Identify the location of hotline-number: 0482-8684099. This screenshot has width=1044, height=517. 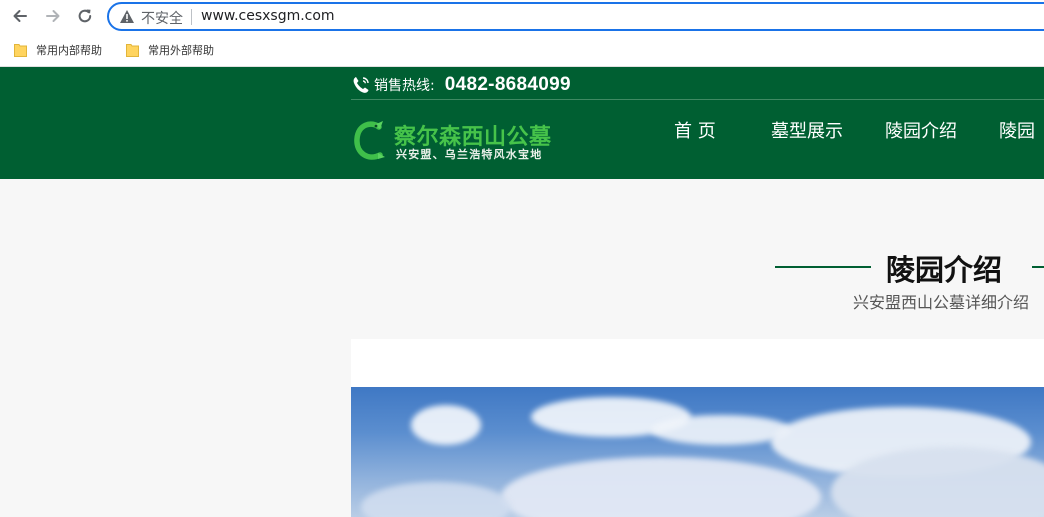
(508, 85).